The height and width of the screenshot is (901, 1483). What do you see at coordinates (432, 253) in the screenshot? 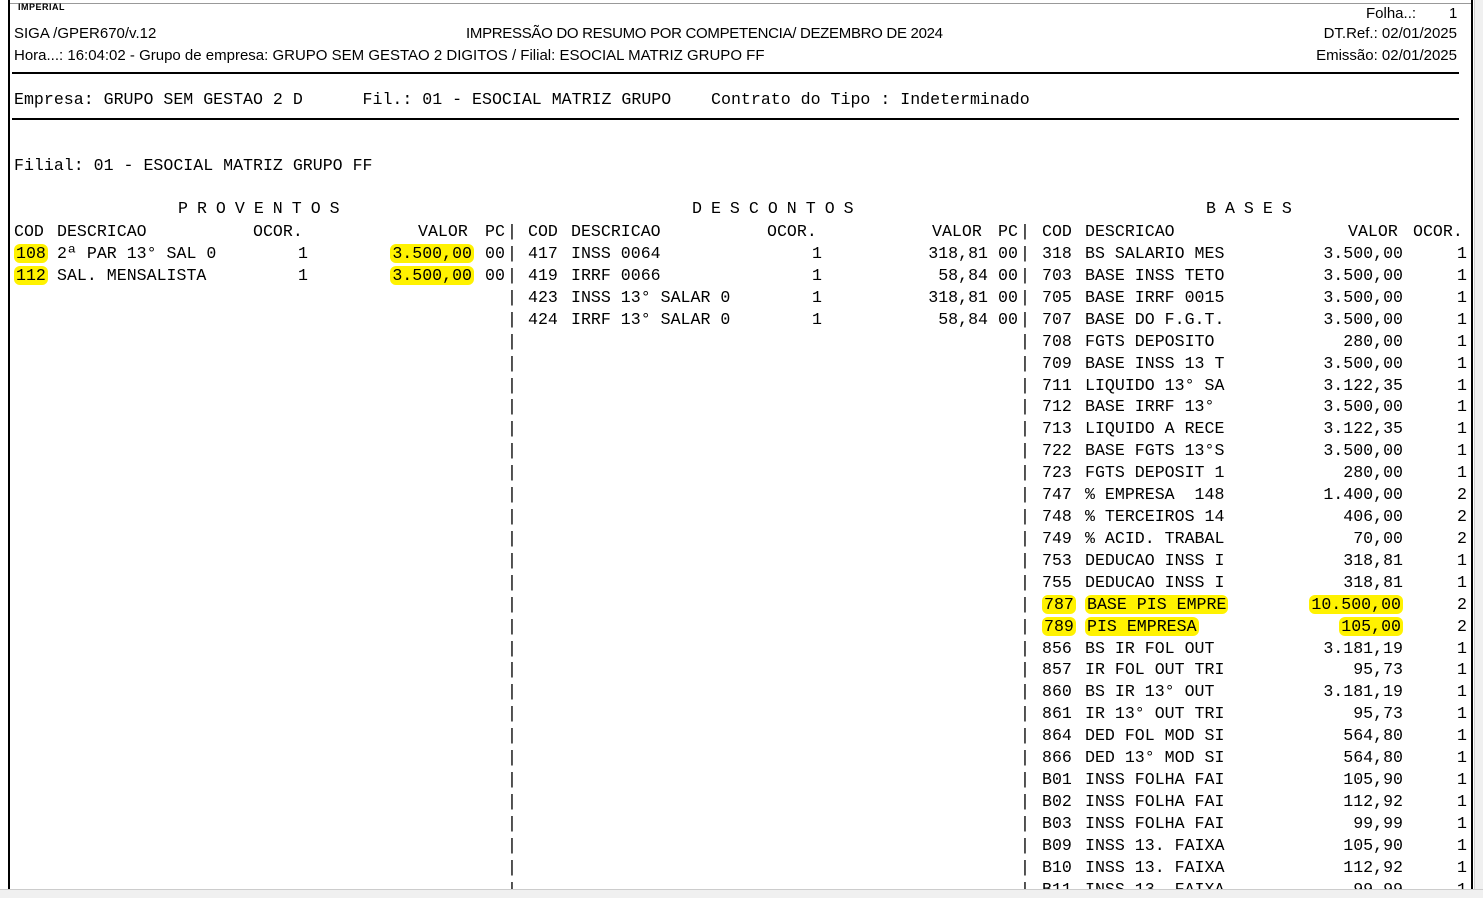
I see `prov-valor: 3.500,00` at bounding box center [432, 253].